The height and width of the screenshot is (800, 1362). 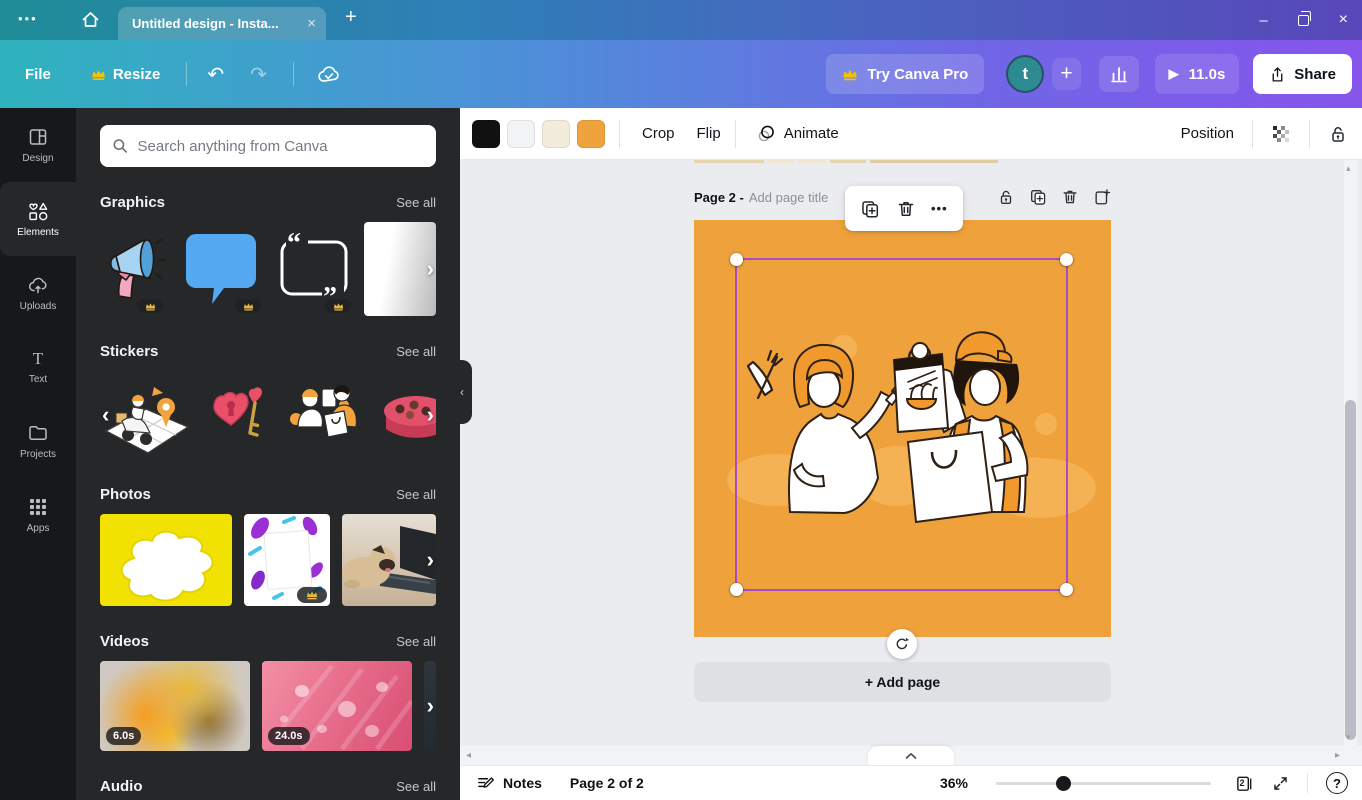 What do you see at coordinates (150, 306) in the screenshot?
I see `pro-badge` at bounding box center [150, 306].